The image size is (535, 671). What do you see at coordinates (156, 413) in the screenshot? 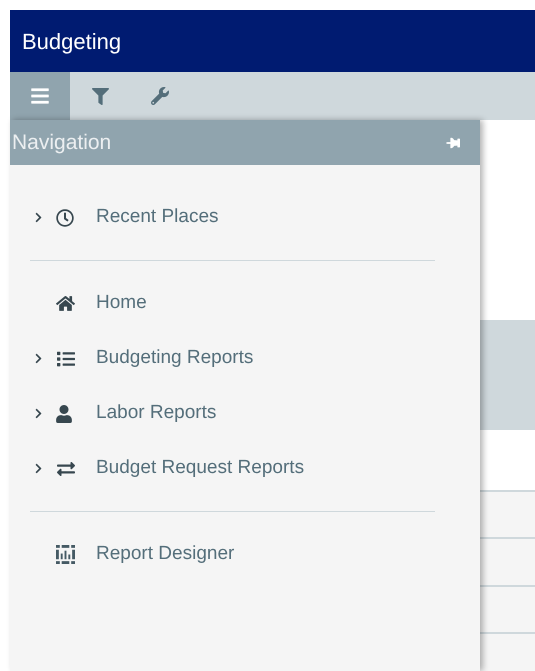
I see `nav-item: Labor Reports` at bounding box center [156, 413].